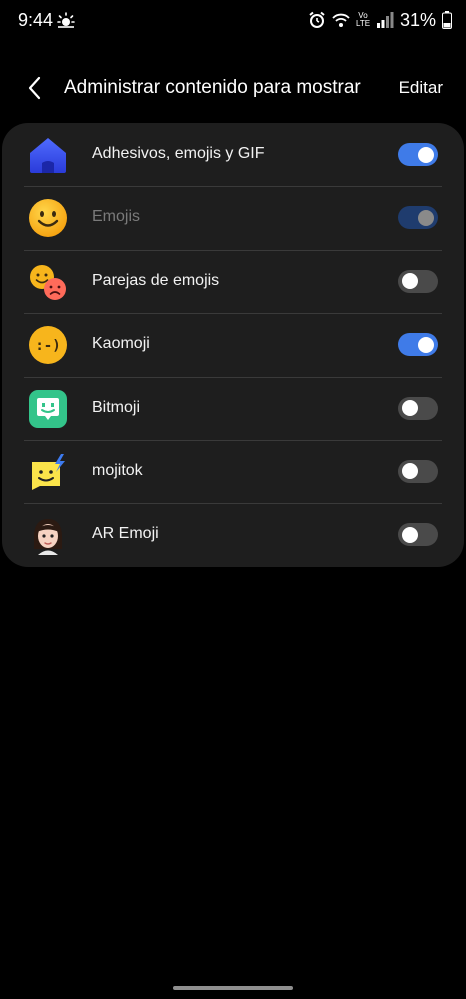 The image size is (466, 999). Describe the element at coordinates (48, 471) in the screenshot. I see `mojitok-icon` at that location.